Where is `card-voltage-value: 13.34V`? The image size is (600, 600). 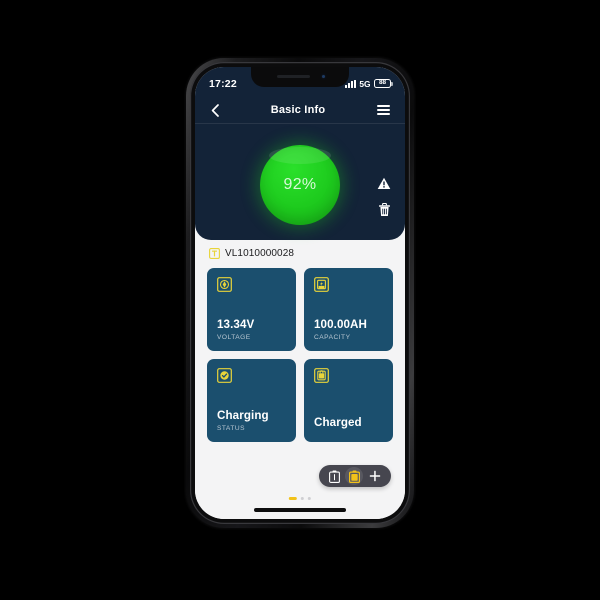
card-voltage-value: 13.34V is located at coordinates (236, 324).